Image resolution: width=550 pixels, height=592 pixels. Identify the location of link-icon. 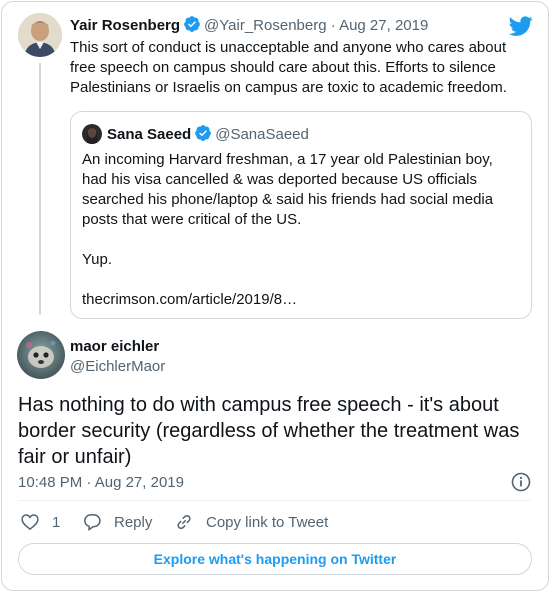
(184, 522).